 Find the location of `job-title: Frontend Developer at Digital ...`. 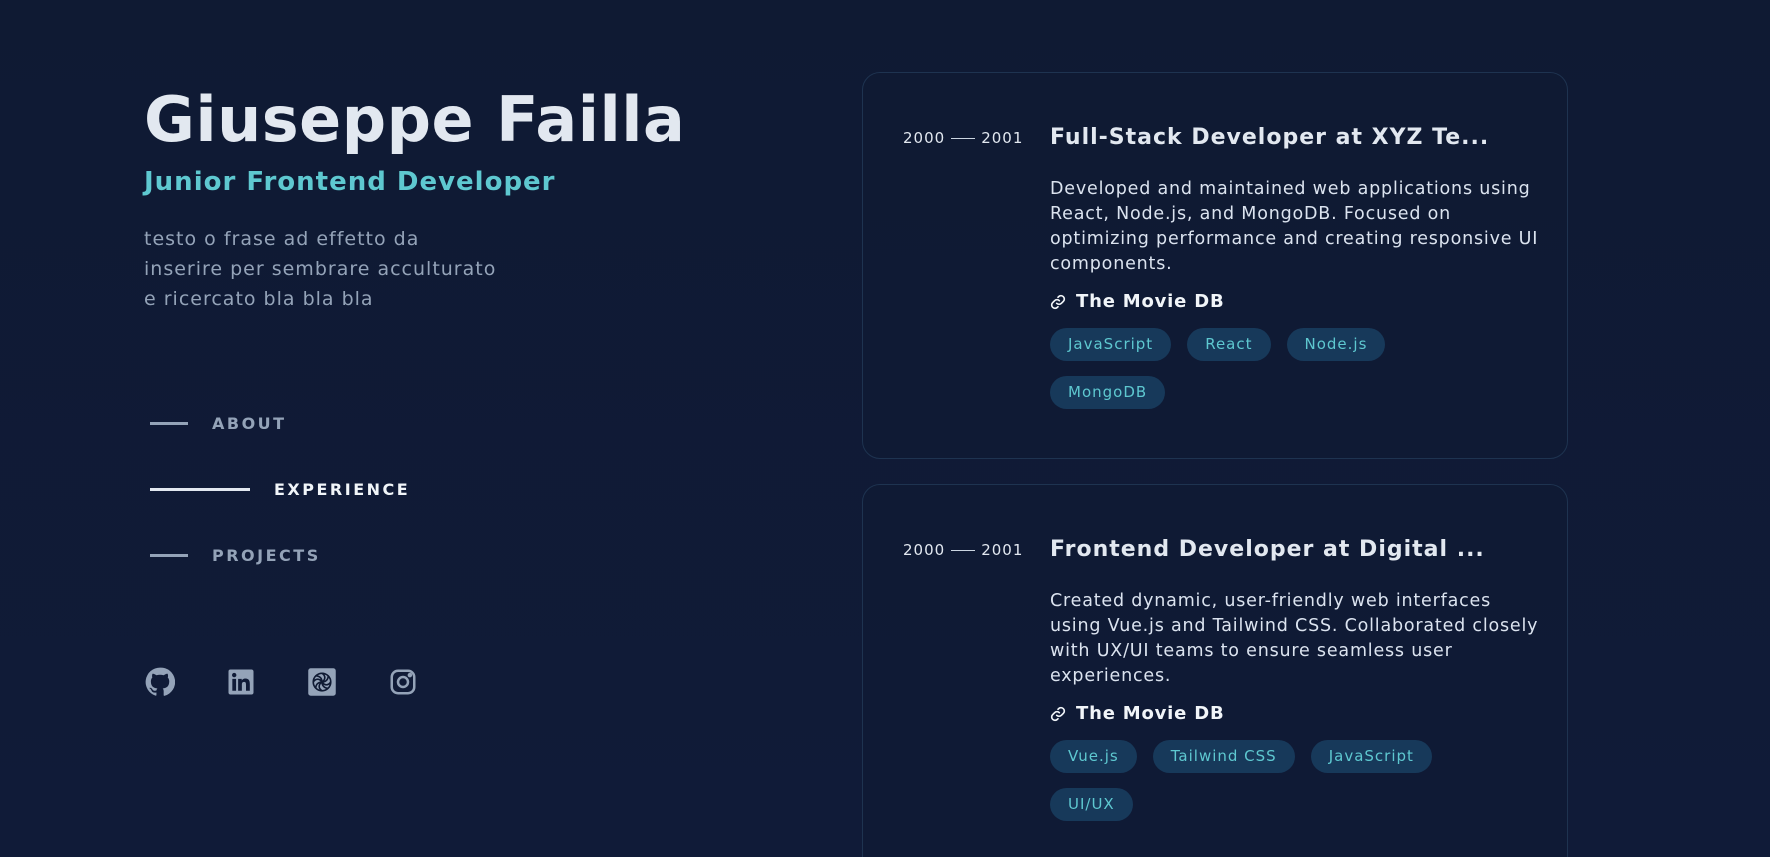

job-title: Frontend Developer at Digital ... is located at coordinates (1295, 550).